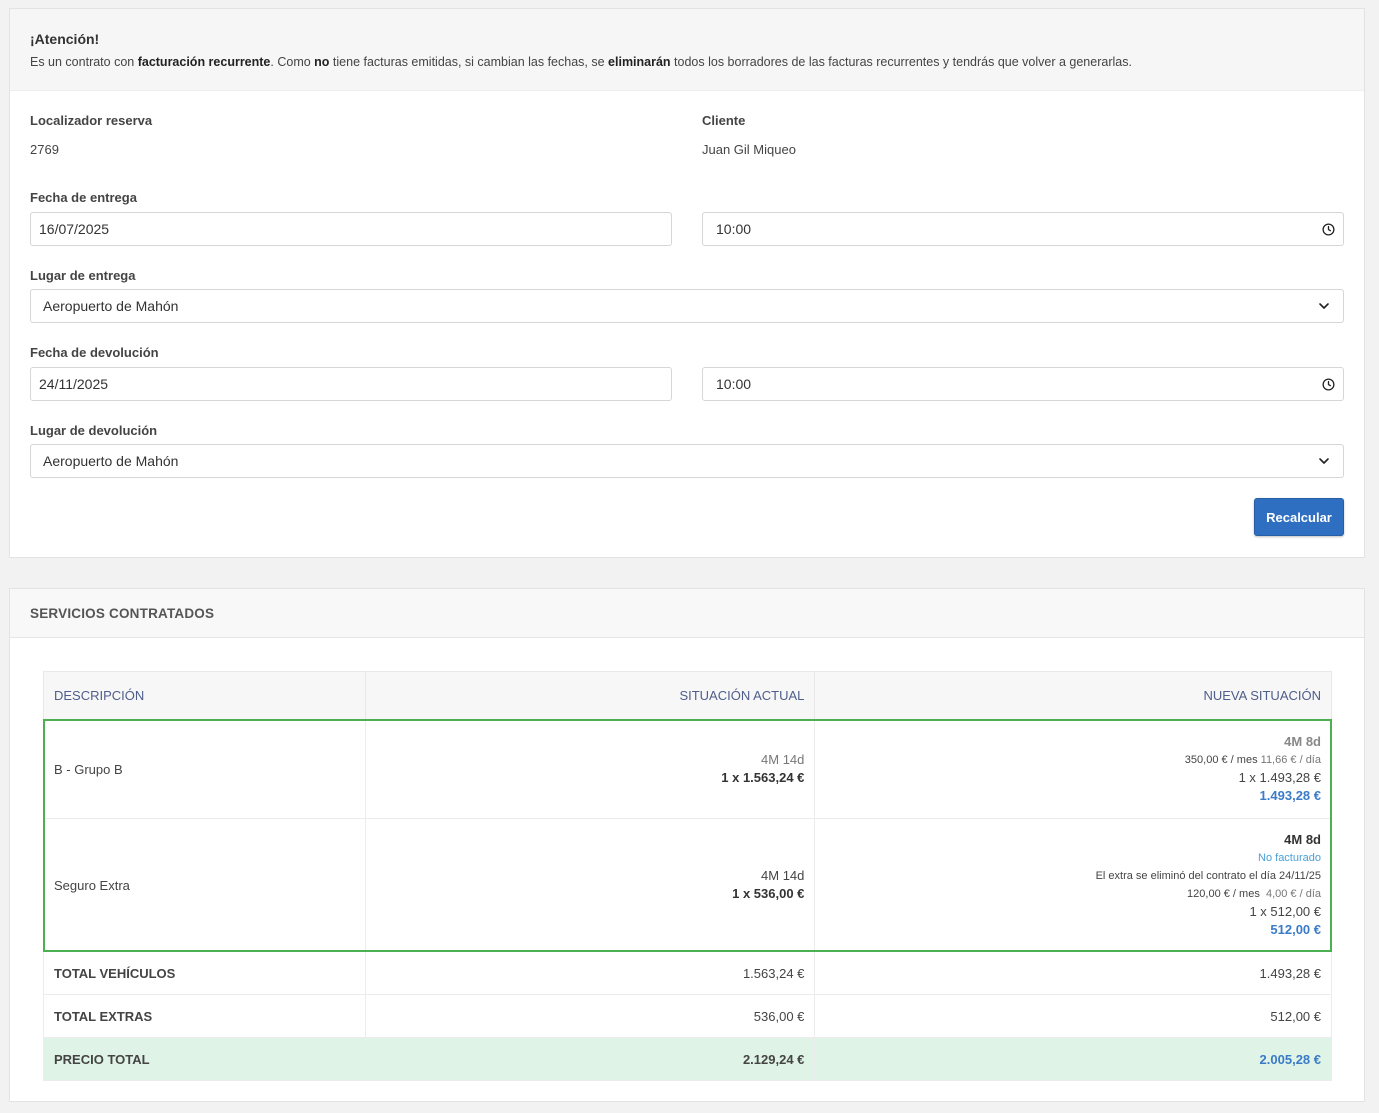 This screenshot has height=1113, width=1379. What do you see at coordinates (84, 62) in the screenshot?
I see `alert-text: Es un contrato con` at bounding box center [84, 62].